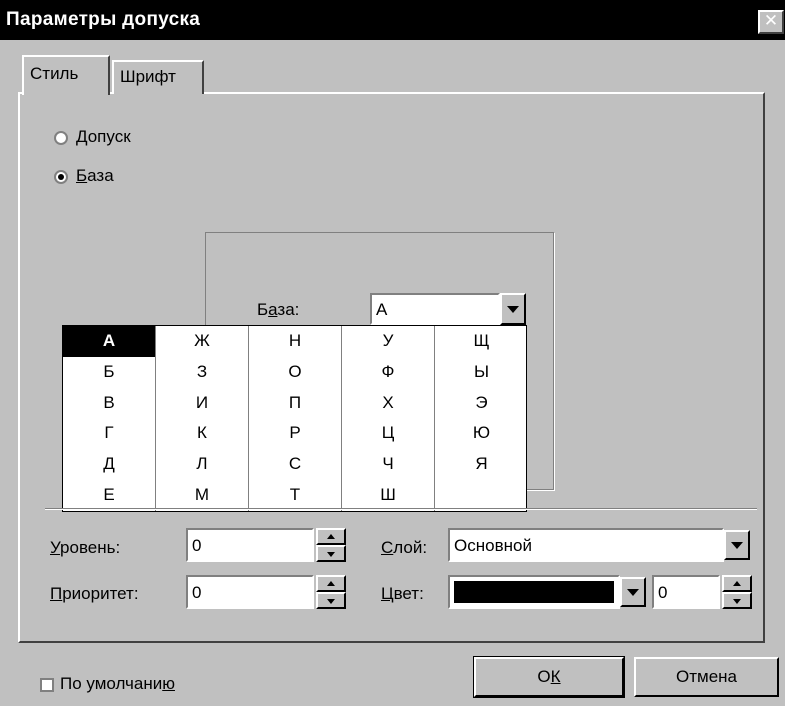  I want to click on grid-cell: М, so click(202, 495).